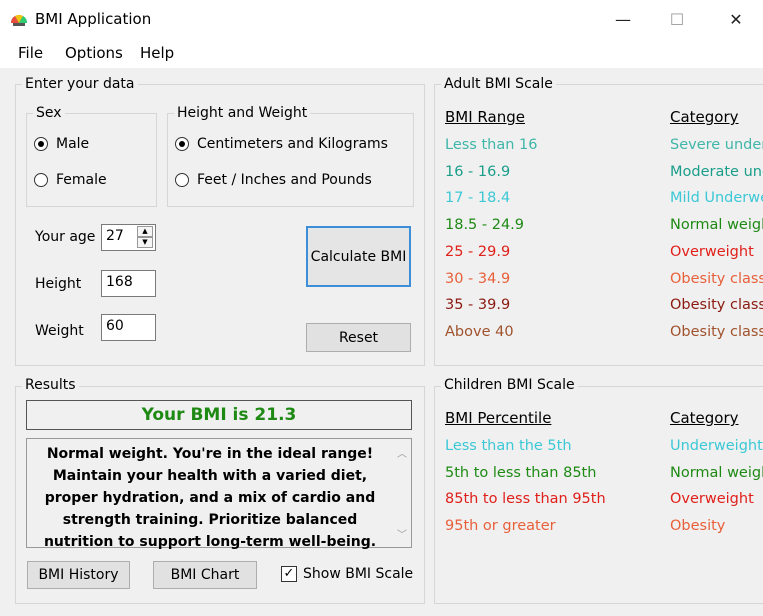  What do you see at coordinates (182, 180) in the screenshot?
I see `imperial-radio` at bounding box center [182, 180].